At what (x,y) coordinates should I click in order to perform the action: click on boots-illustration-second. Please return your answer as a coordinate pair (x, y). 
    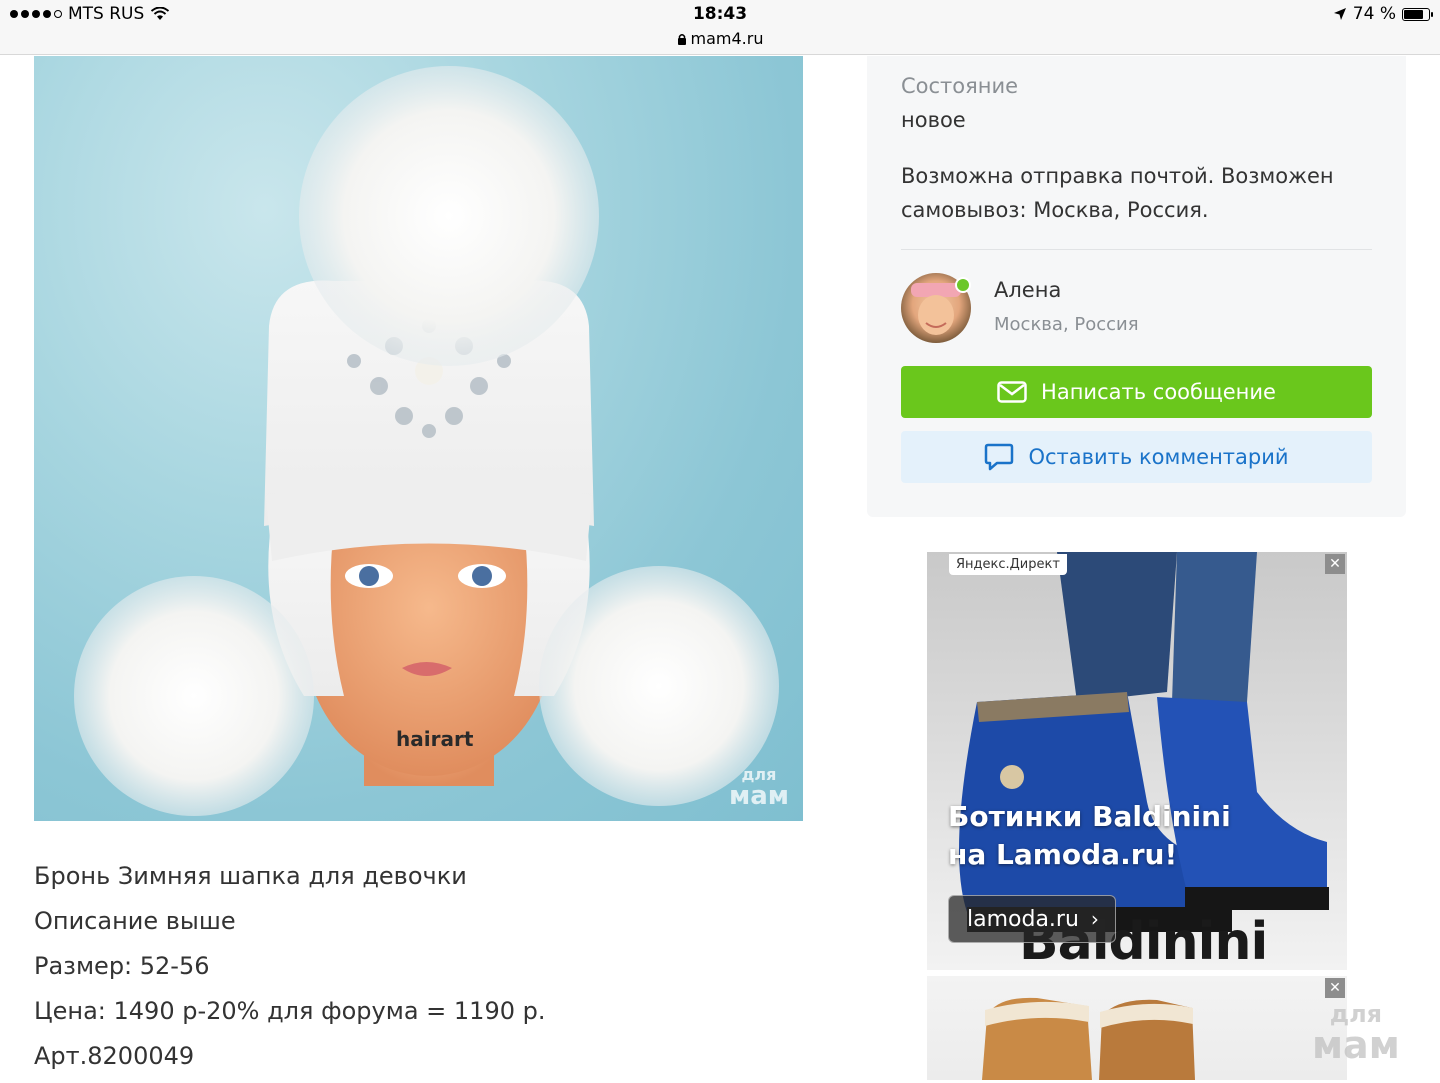
    Looking at the image, I should click on (1088, 1038).